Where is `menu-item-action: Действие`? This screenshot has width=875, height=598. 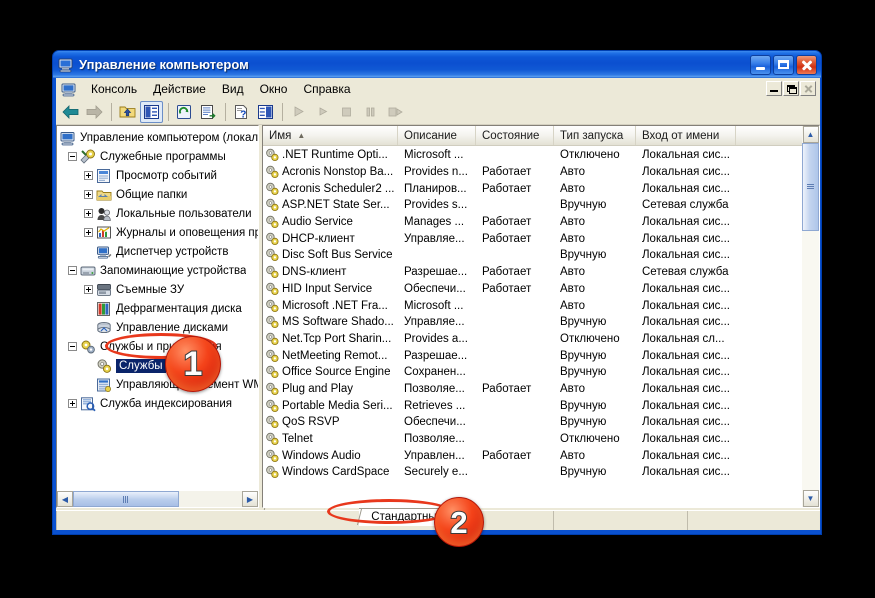 menu-item-action: Действие is located at coordinates (179, 89).